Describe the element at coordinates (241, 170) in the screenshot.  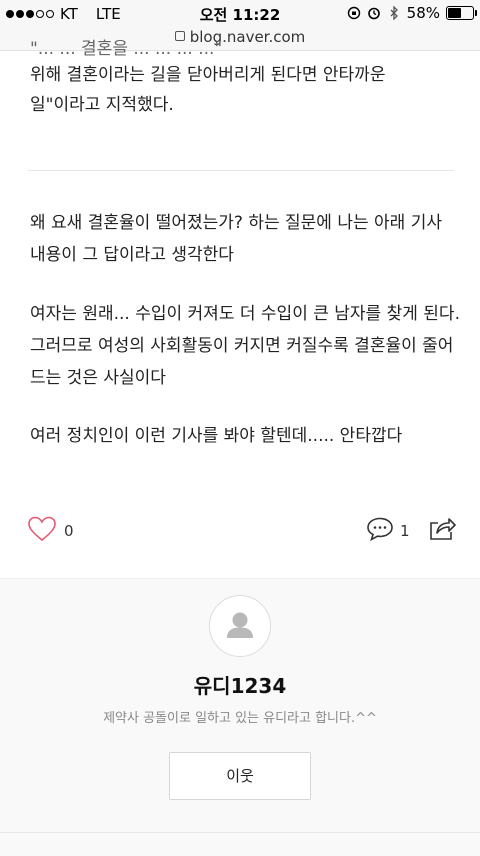
I see `content-divider` at that location.